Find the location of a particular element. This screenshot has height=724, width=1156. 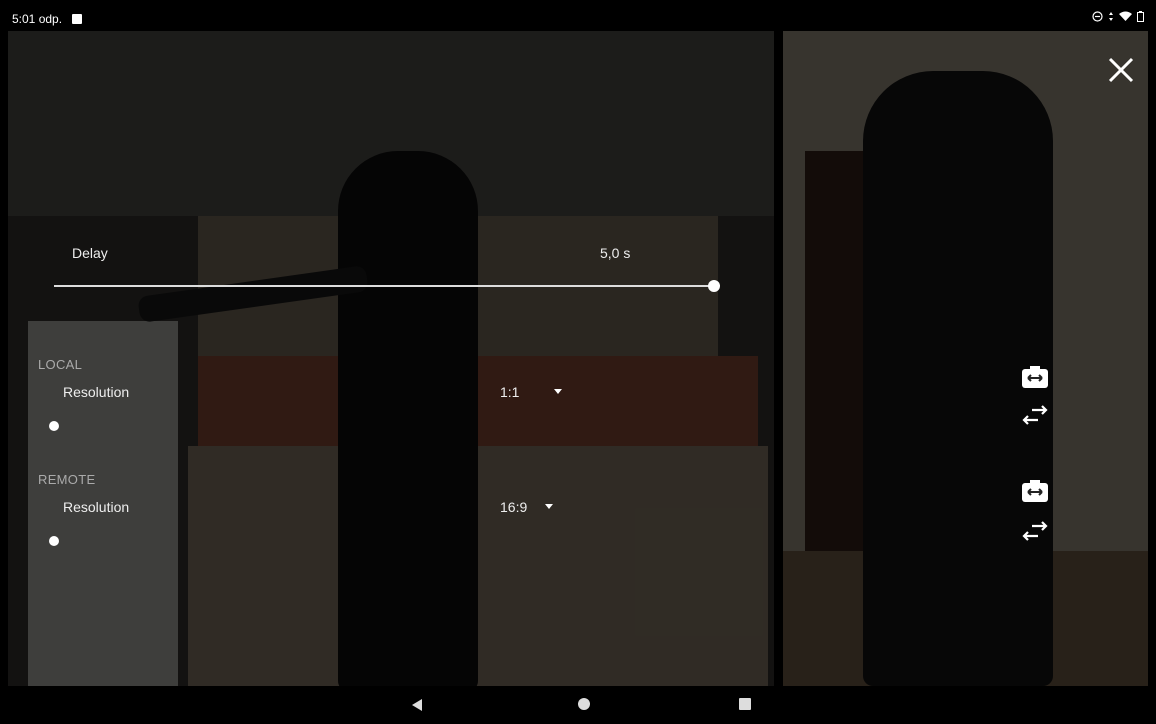

battery-icon is located at coordinates (1140, 16).